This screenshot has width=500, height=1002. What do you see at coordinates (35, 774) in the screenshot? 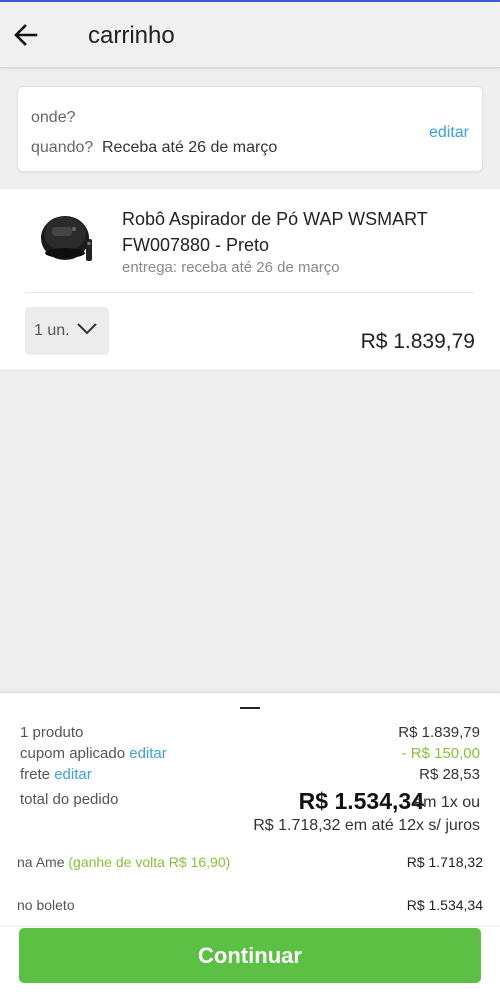
I see `shipping-label: frete` at bounding box center [35, 774].